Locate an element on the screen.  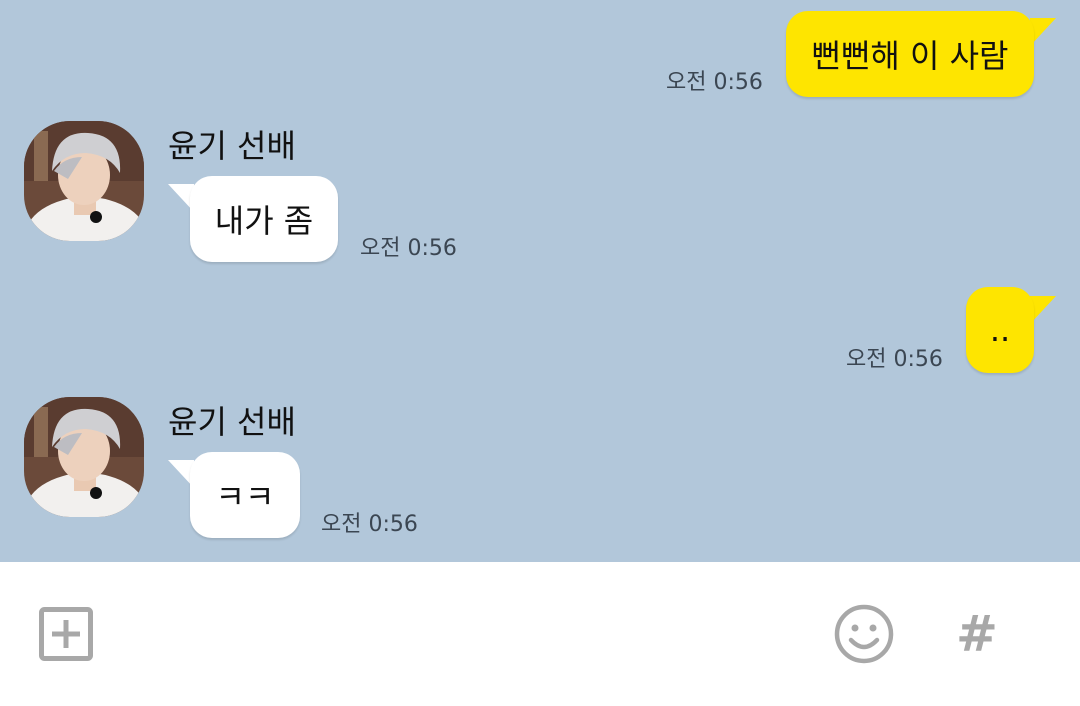
message-text: 뻔뻔해 이 사람 is located at coordinates (910, 56).